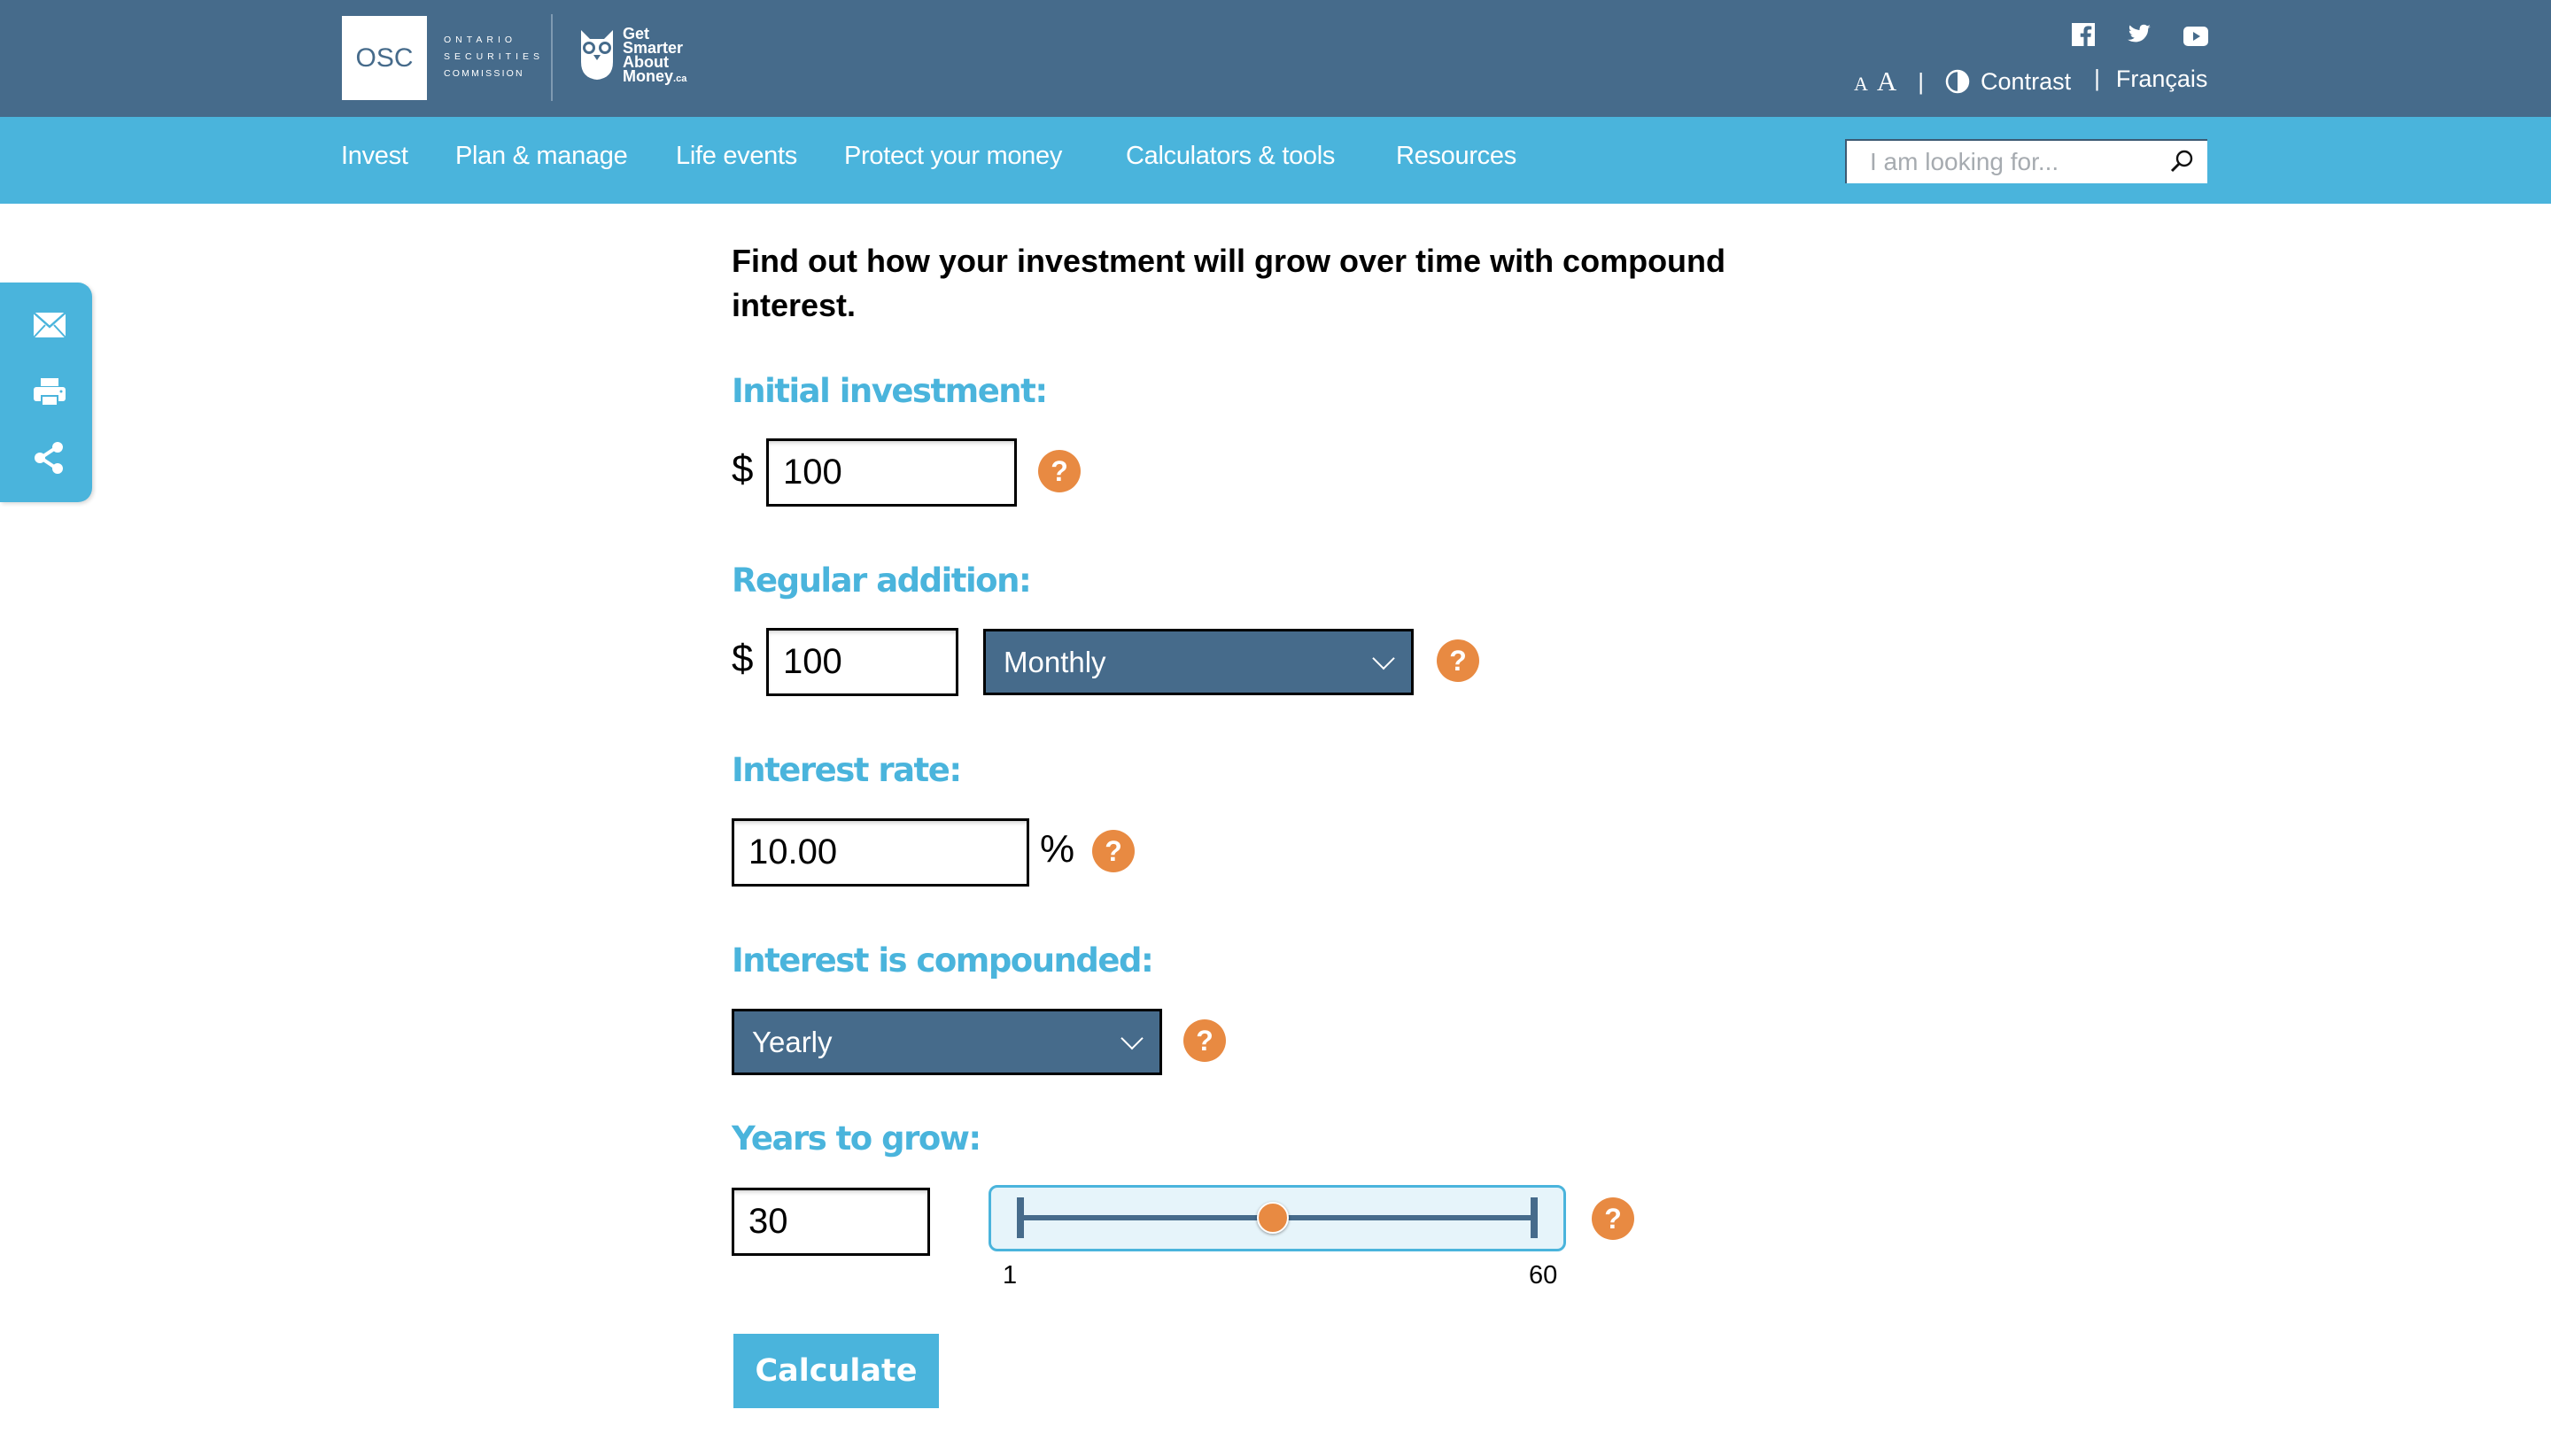  What do you see at coordinates (655, 56) in the screenshot?
I see `get-smarter-about-money-logo: Get Smarter About Money.ca` at bounding box center [655, 56].